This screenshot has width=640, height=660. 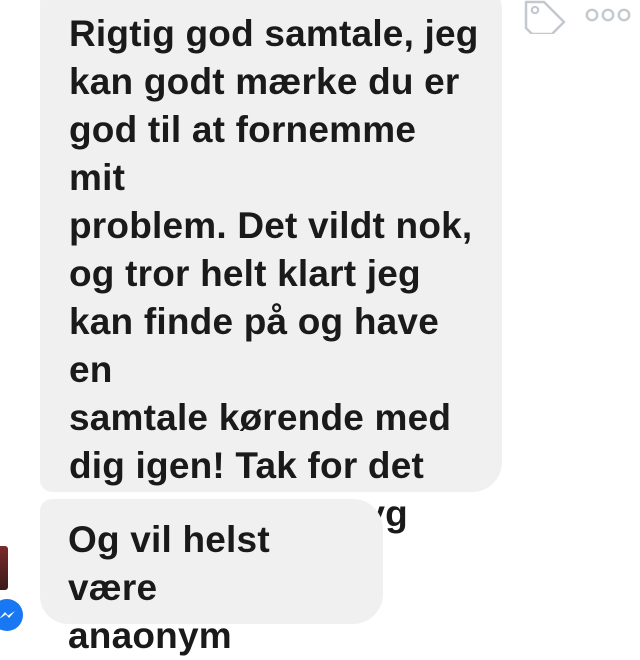 I want to click on messenger-icon, so click(x=11, y=615).